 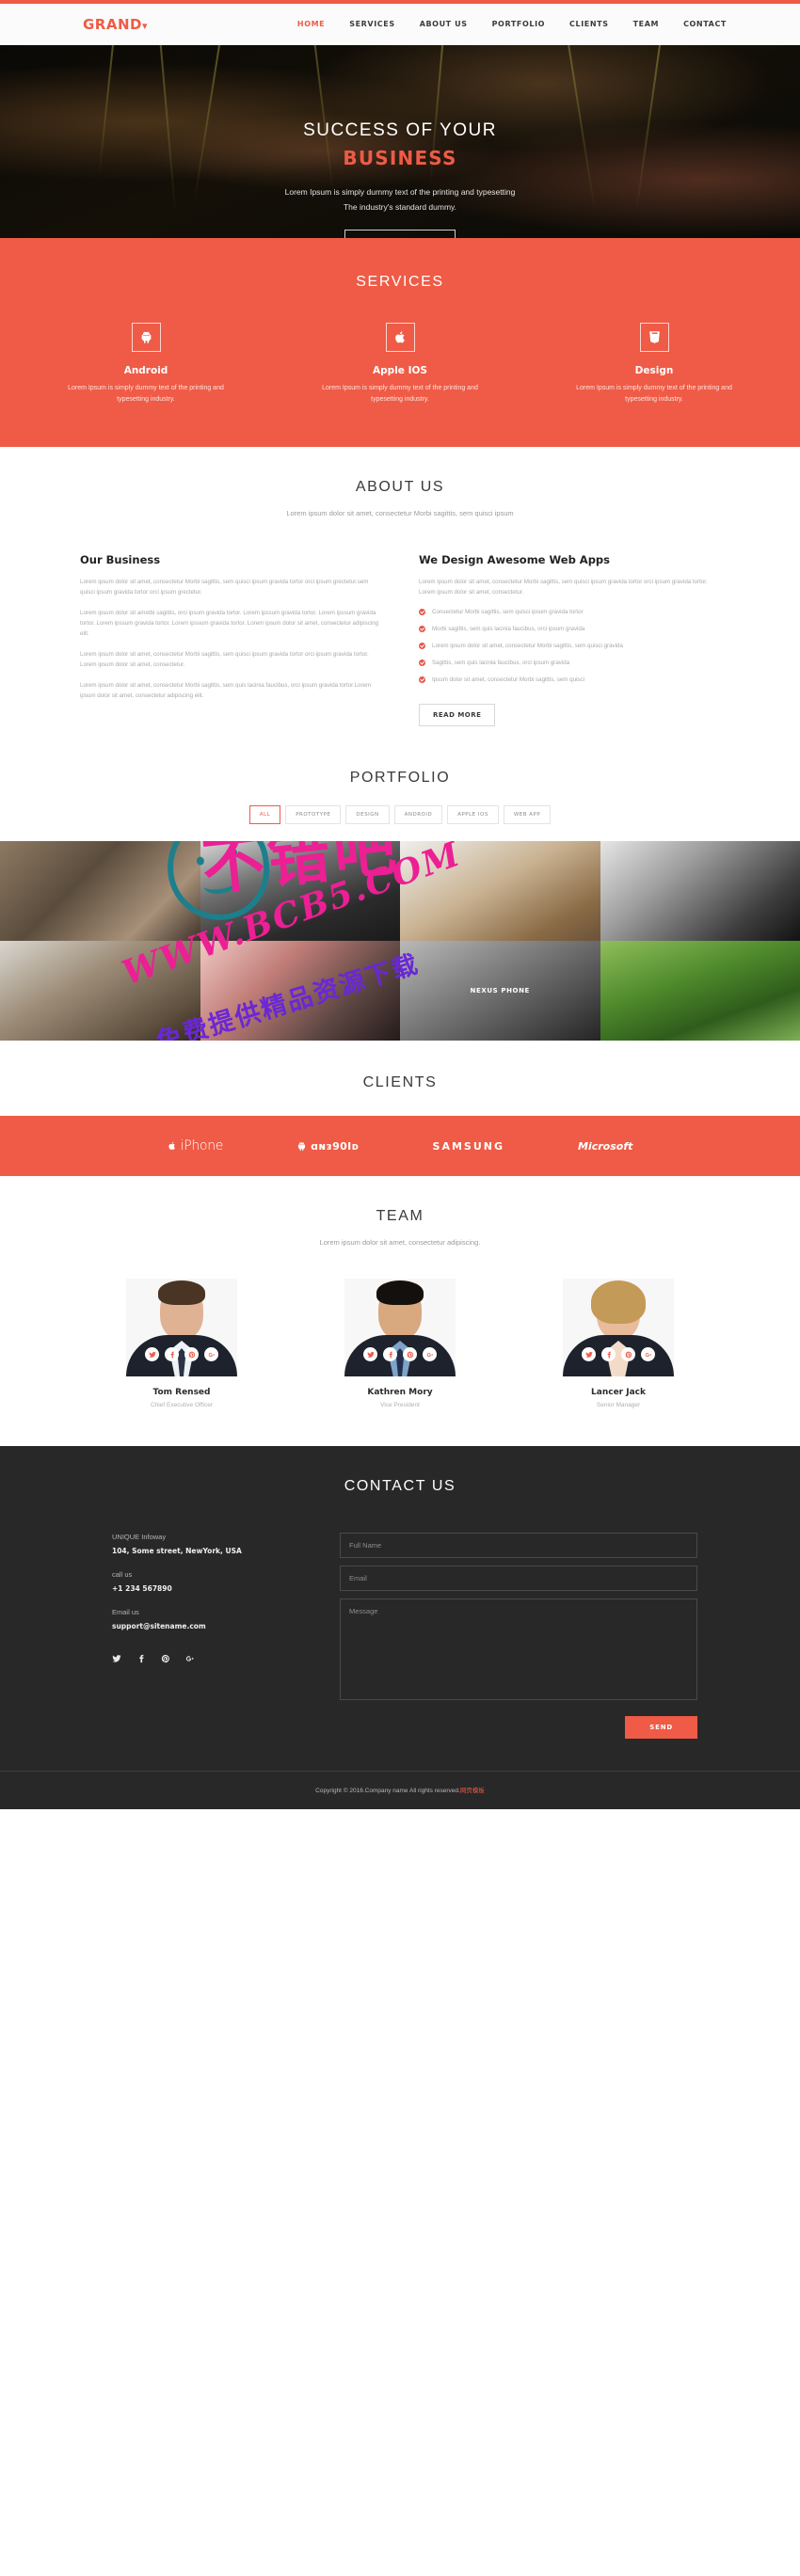 I want to click on team-member-role: Senior Manager, so click(x=618, y=1405).